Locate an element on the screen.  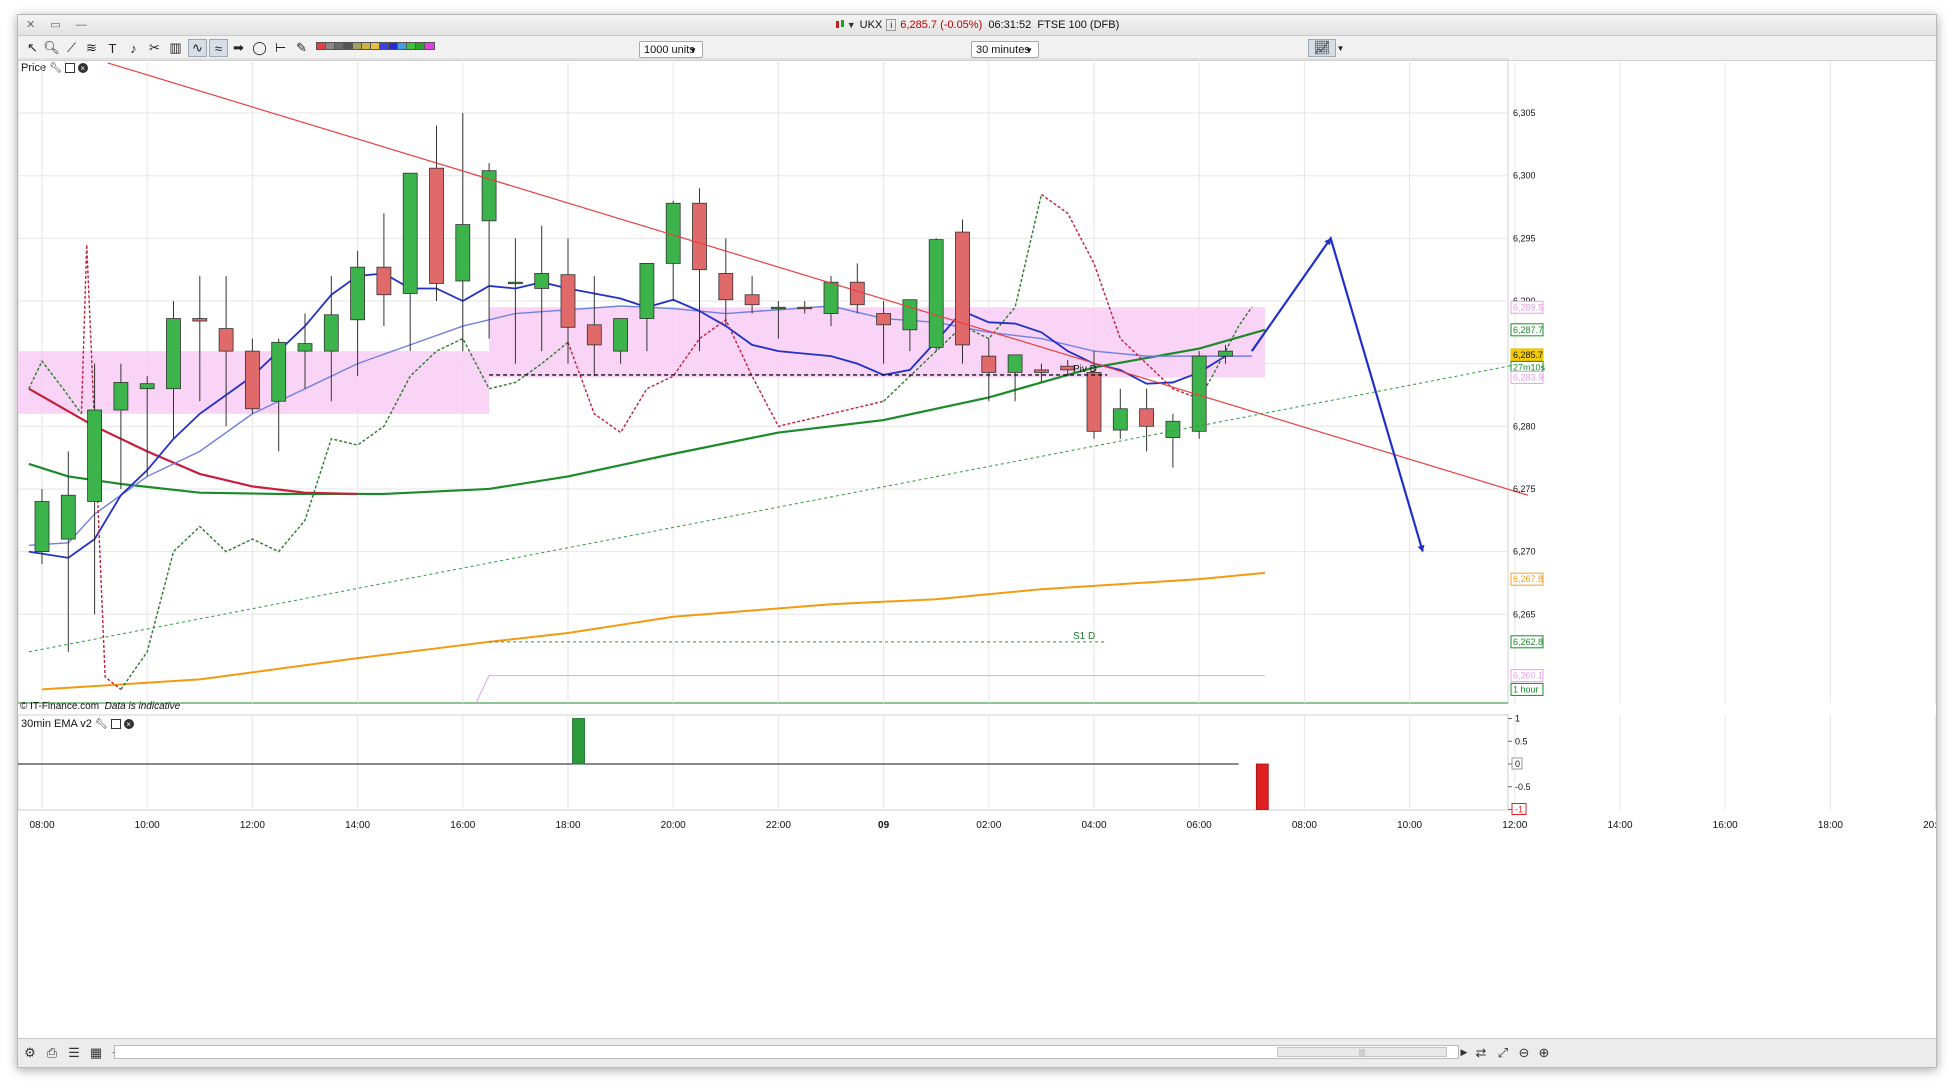
attribution-text: © IT-Finance.com is located at coordinates (60, 706).